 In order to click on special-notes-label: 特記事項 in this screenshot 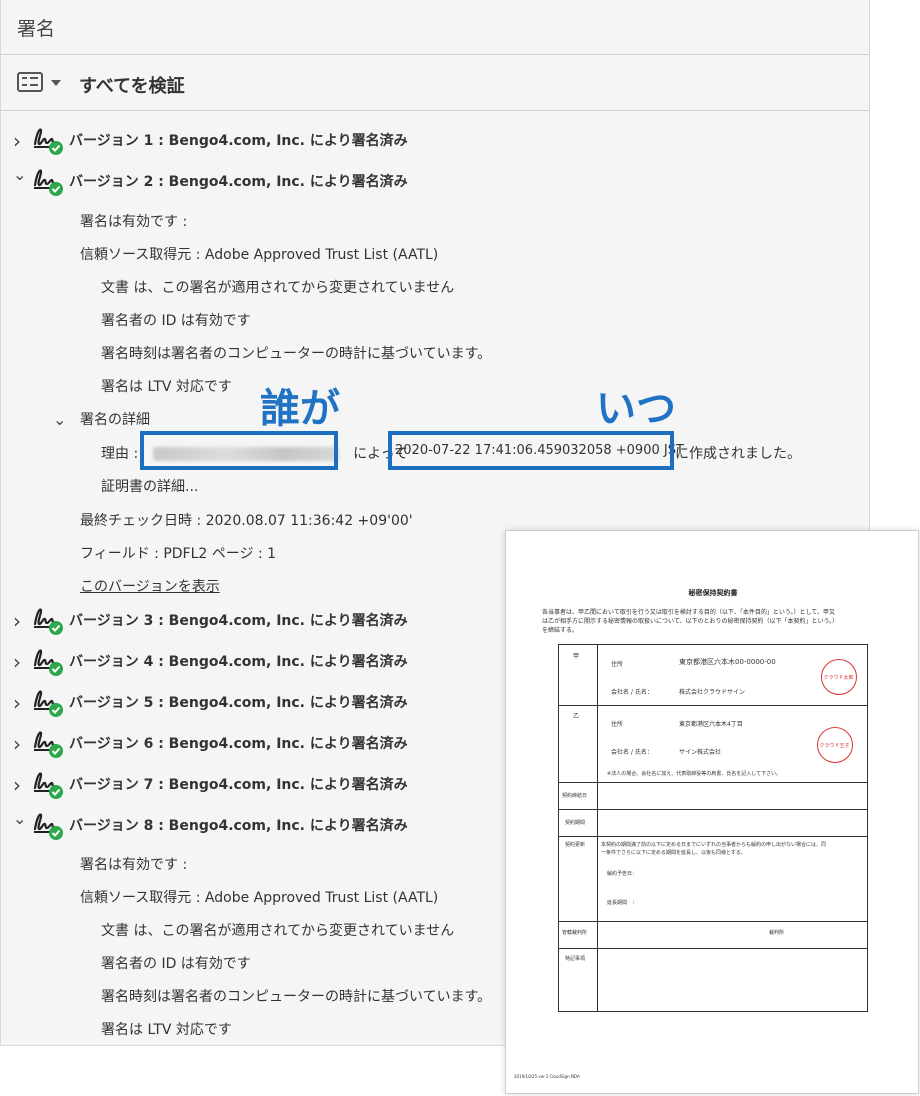, I will do `click(575, 959)`.